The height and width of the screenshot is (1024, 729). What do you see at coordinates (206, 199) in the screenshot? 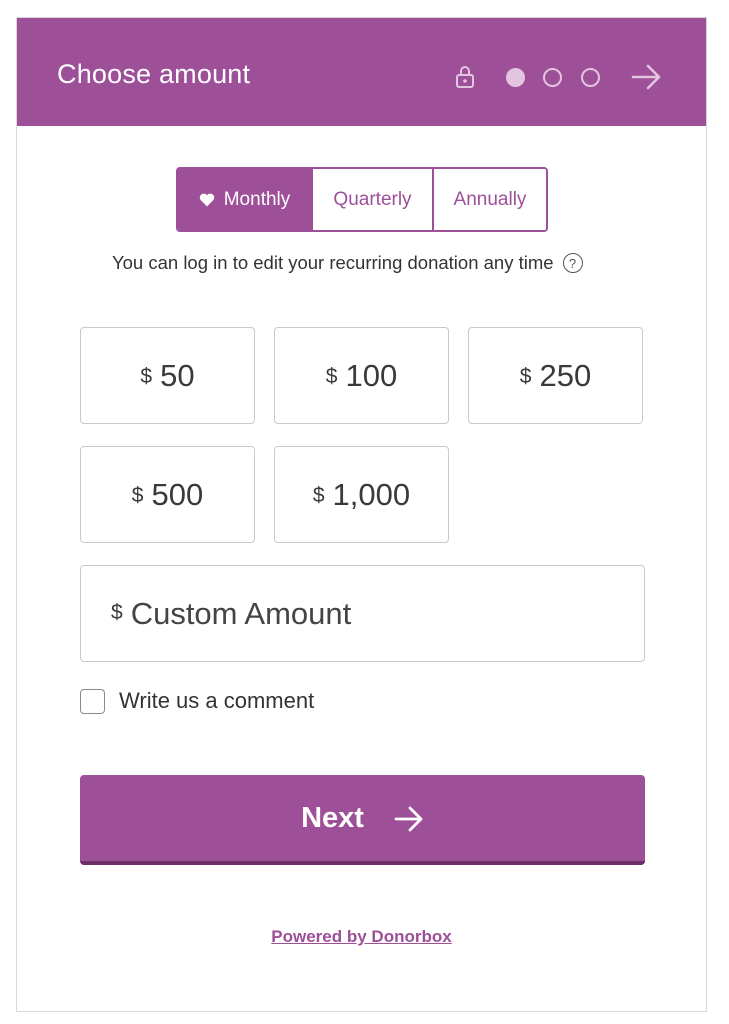
I see `heart-icon` at bounding box center [206, 199].